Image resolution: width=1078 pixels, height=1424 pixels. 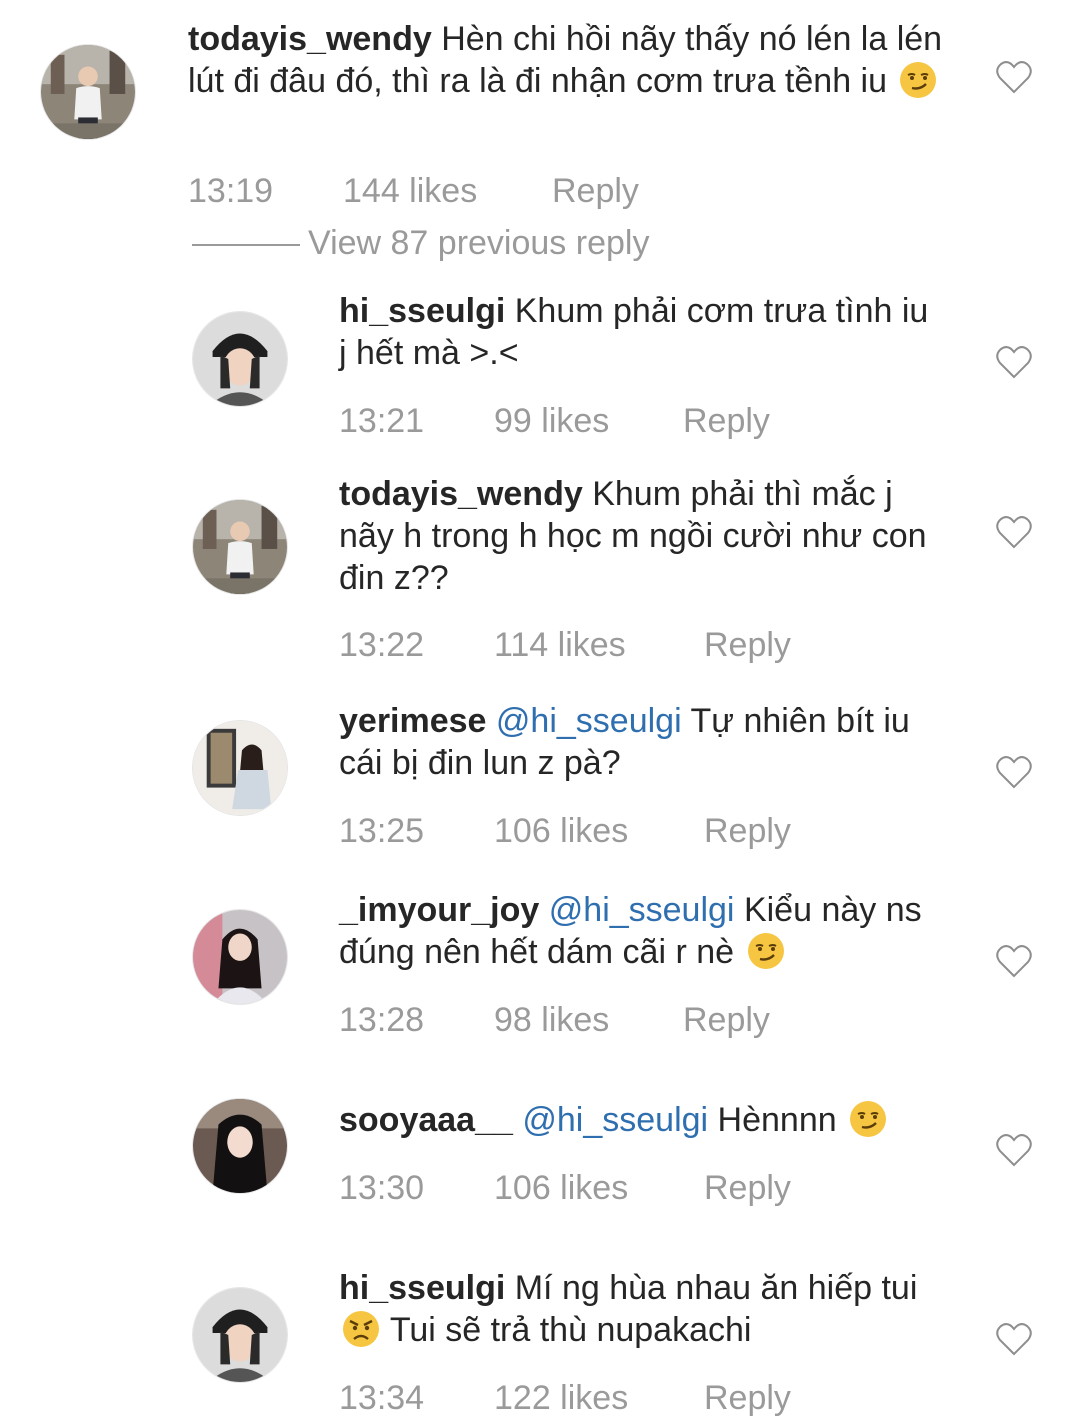 I want to click on likes-count: 99 likes, so click(x=551, y=421).